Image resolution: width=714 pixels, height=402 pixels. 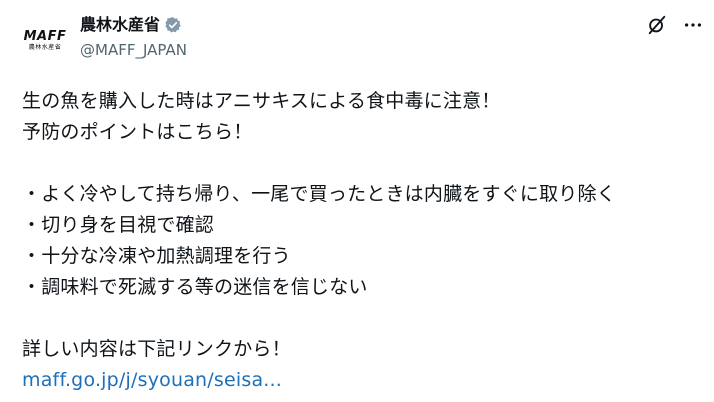 What do you see at coordinates (195, 287) in the screenshot?
I see `bullet-item: ・調味料で死滅する等の迷信を信じない` at bounding box center [195, 287].